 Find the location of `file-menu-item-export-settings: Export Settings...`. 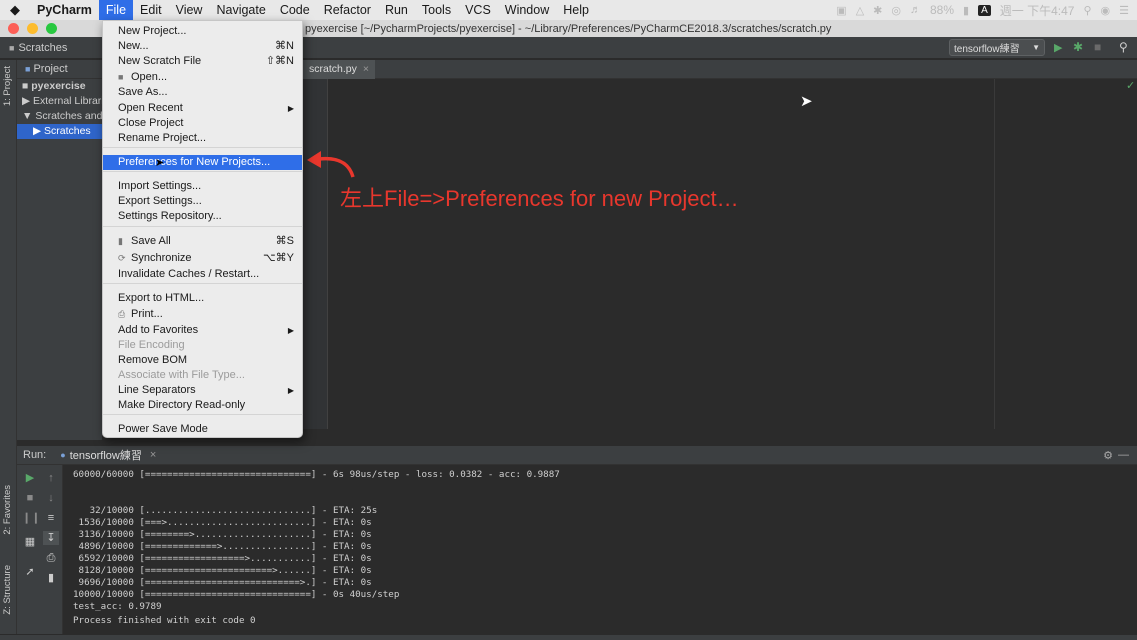

file-menu-item-export-settings: Export Settings... is located at coordinates (202, 201).